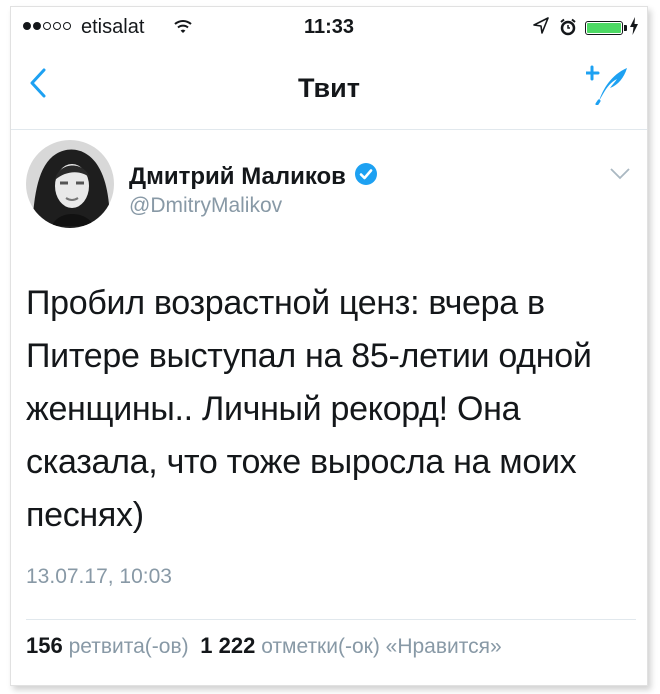  What do you see at coordinates (70, 184) in the screenshot?
I see `avatar` at bounding box center [70, 184].